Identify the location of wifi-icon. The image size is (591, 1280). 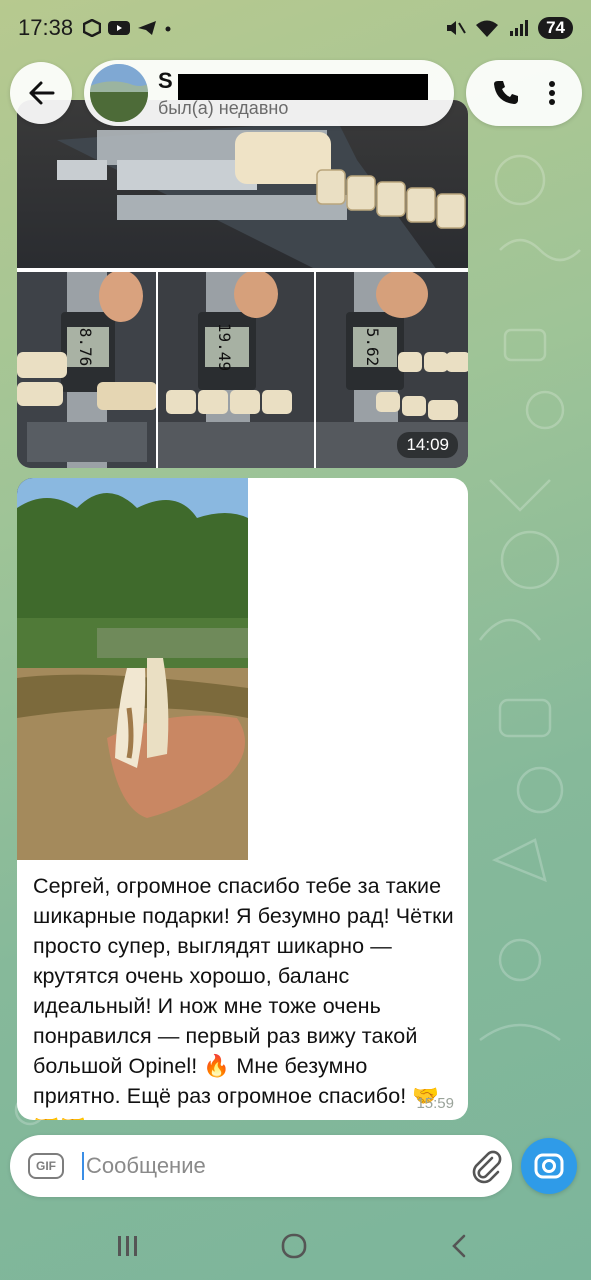
(487, 28).